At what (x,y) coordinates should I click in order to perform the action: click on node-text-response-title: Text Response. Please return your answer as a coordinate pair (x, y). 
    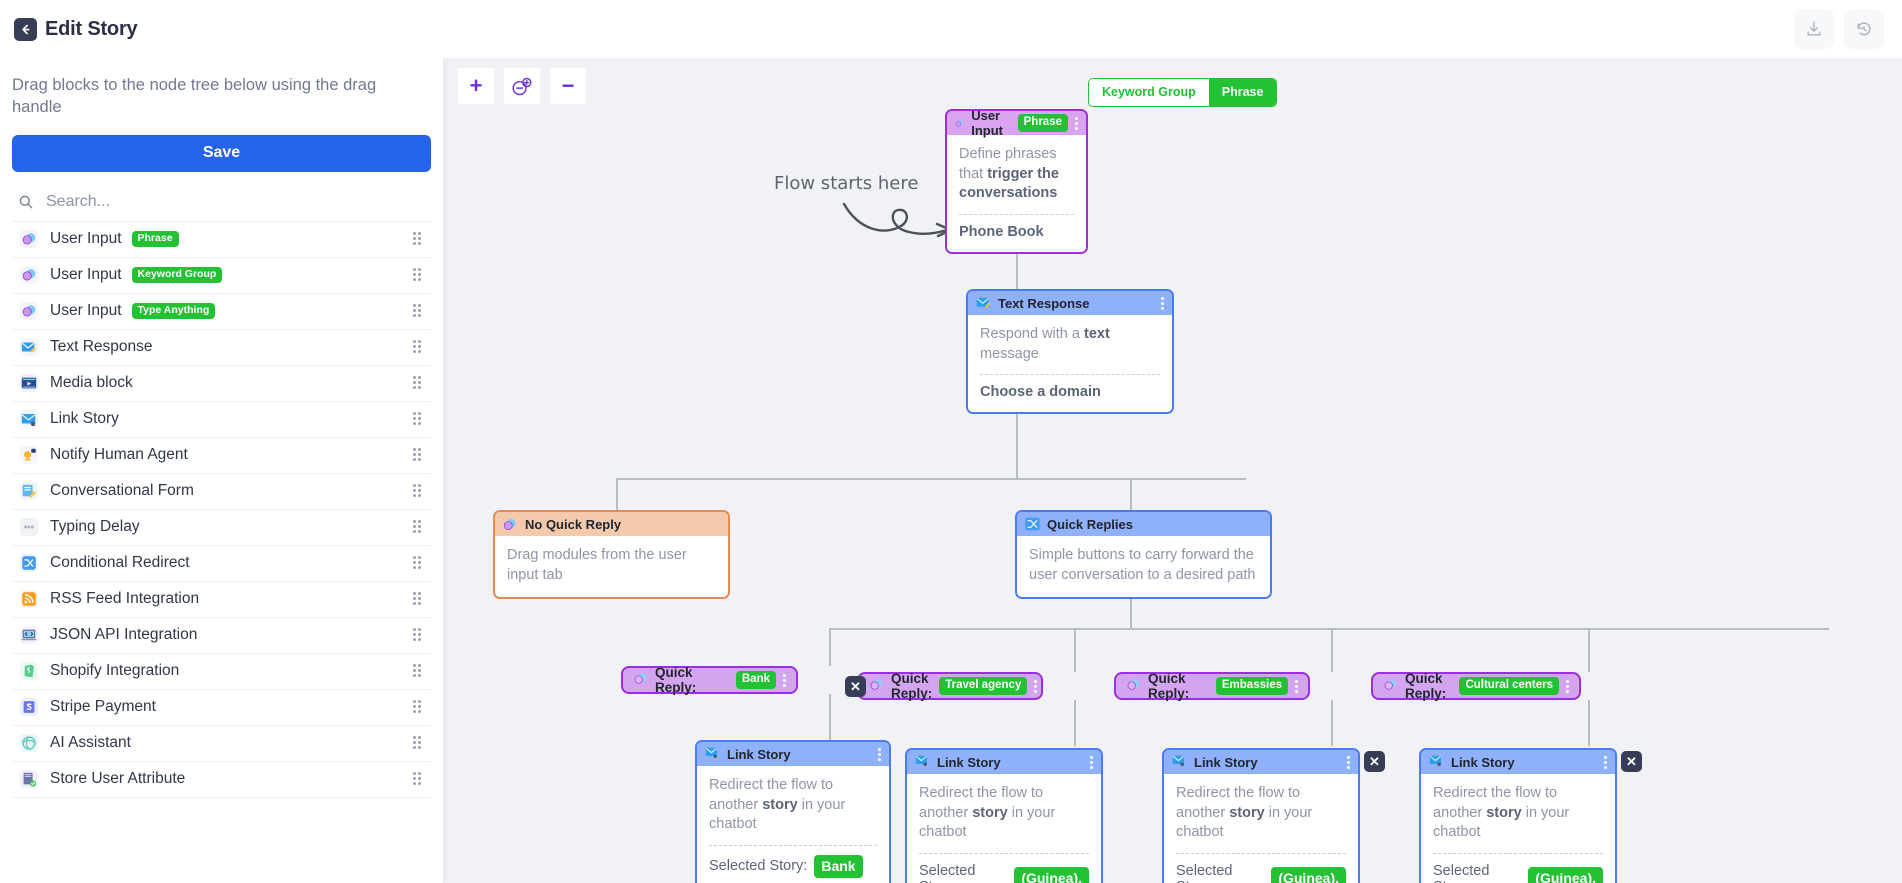
    Looking at the image, I should click on (1044, 303).